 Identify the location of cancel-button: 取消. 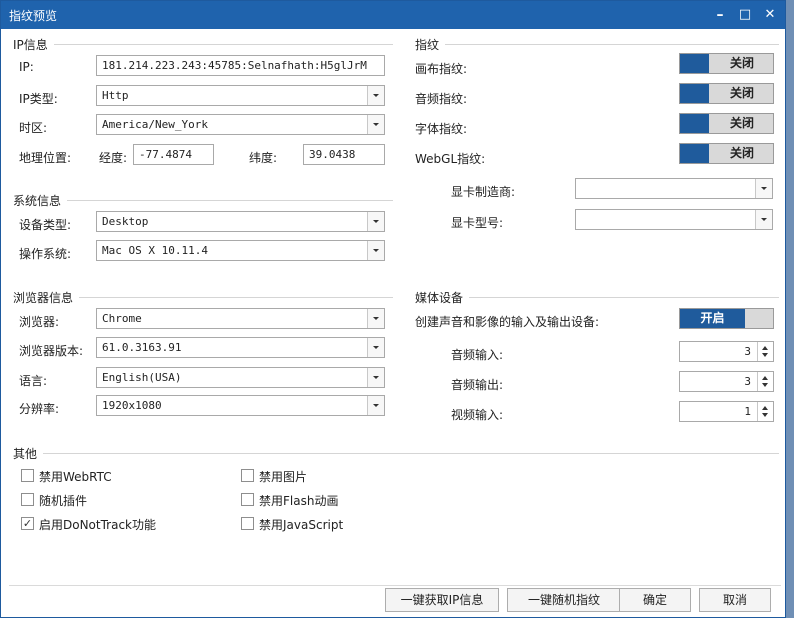
(735, 600).